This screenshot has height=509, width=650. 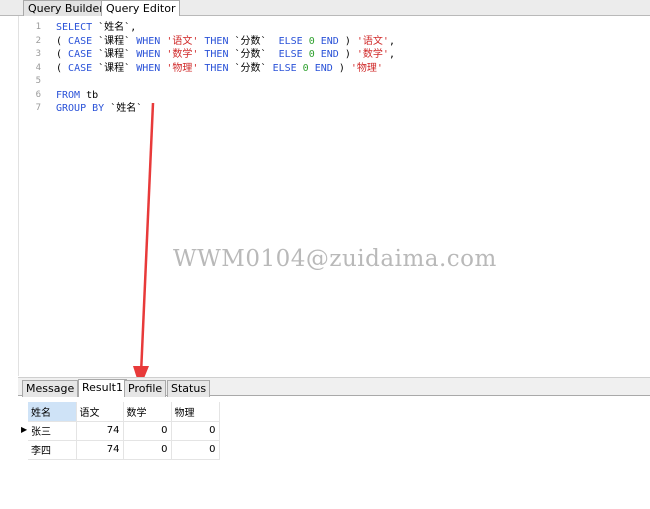 I want to click on table-row: 张三 74 0 0, so click(x=124, y=431).